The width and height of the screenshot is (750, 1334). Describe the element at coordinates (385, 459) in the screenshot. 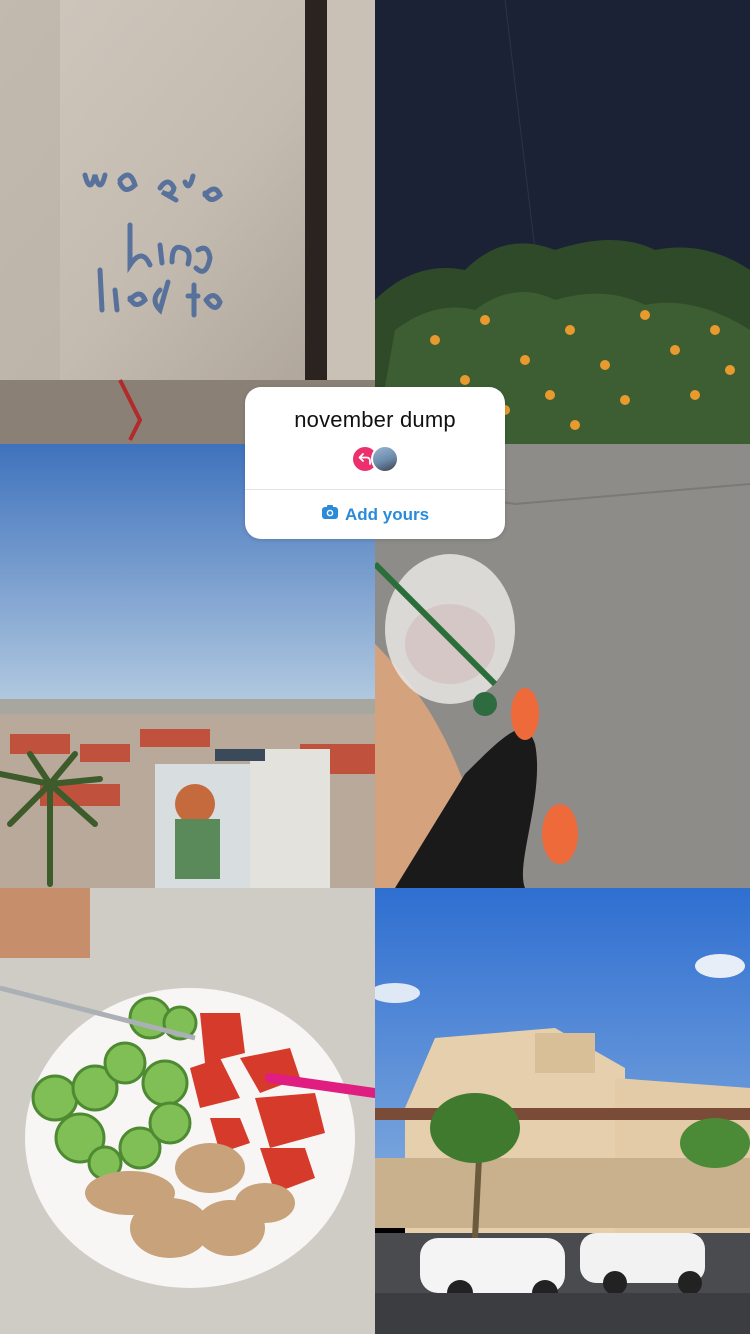

I see `avatar` at that location.